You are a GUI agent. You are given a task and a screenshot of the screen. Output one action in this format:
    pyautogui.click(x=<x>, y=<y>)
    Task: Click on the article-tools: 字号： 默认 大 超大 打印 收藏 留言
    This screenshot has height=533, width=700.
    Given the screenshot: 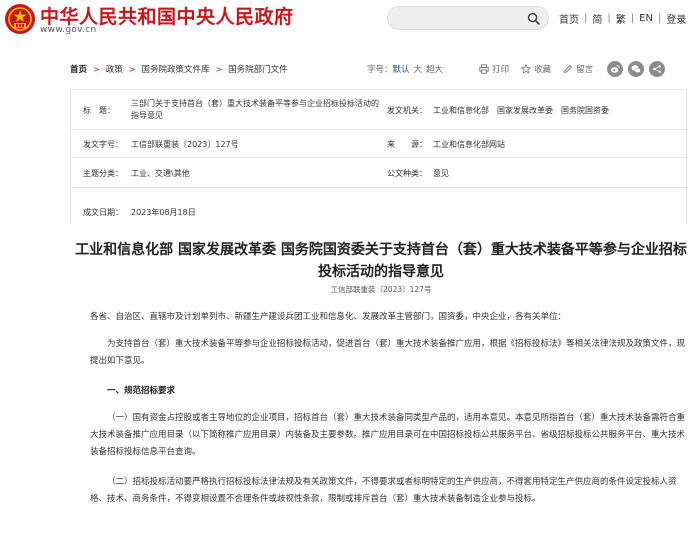 What is the action you would take?
    pyautogui.click(x=516, y=69)
    